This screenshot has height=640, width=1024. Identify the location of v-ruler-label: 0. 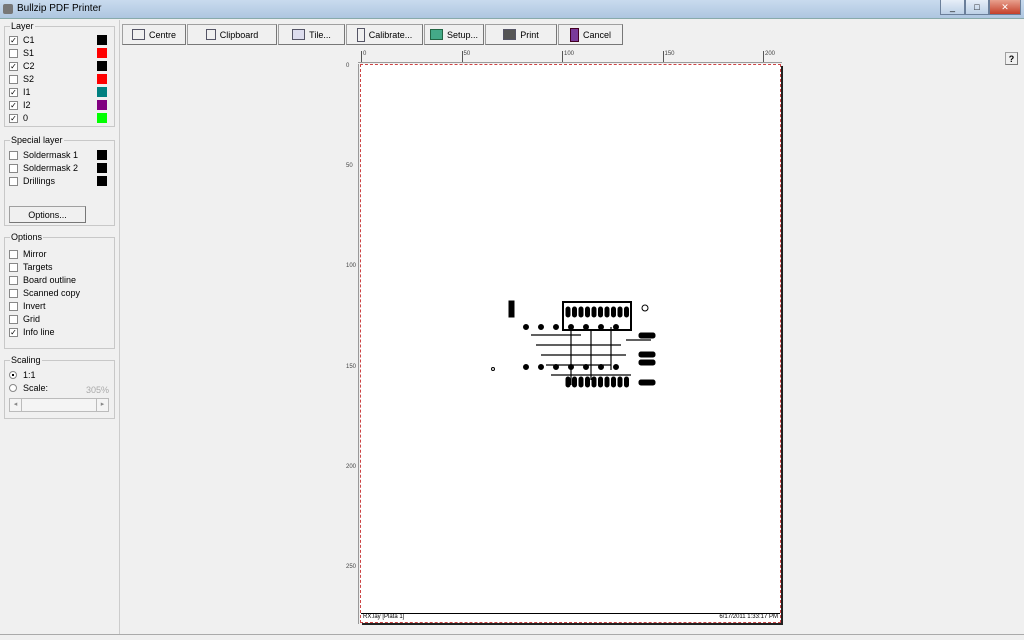
(348, 66).